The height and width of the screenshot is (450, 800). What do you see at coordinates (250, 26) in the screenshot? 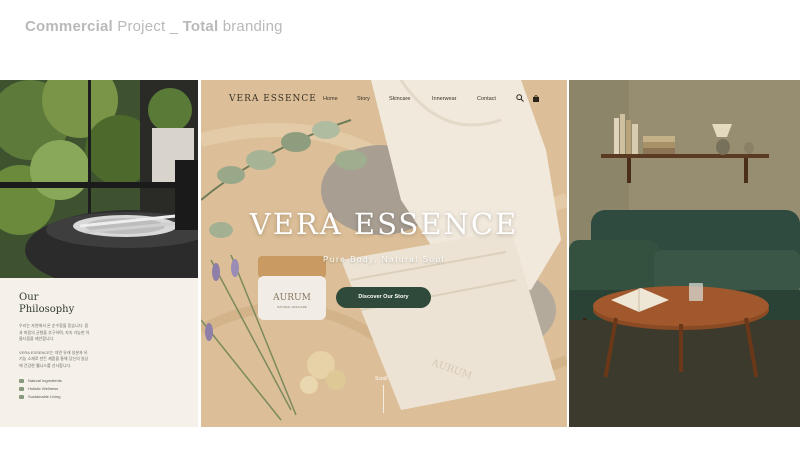
I see `header-branding: branding` at bounding box center [250, 26].